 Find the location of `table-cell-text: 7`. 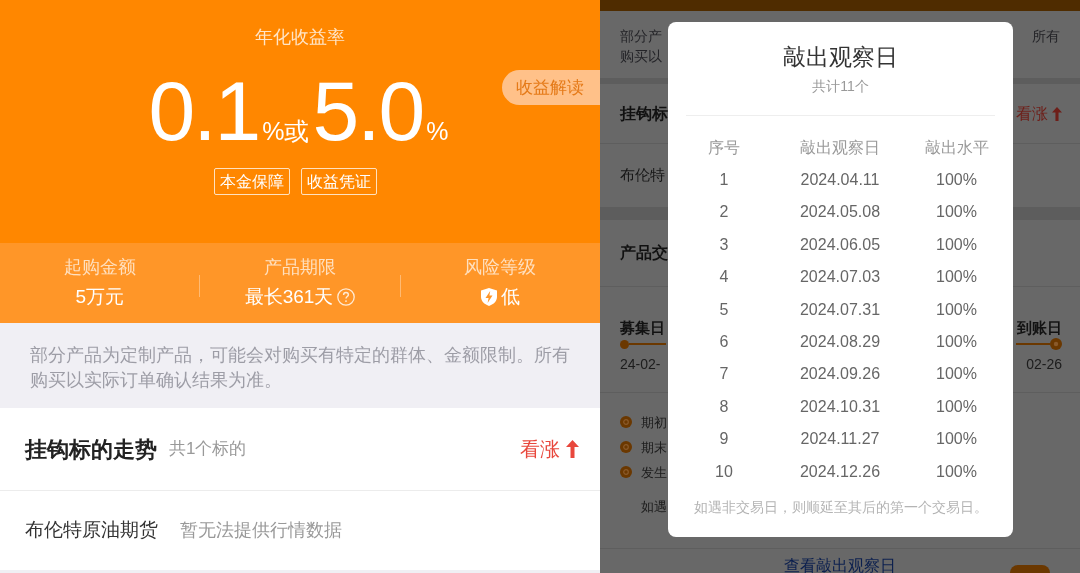

table-cell-text: 7 is located at coordinates (724, 374).